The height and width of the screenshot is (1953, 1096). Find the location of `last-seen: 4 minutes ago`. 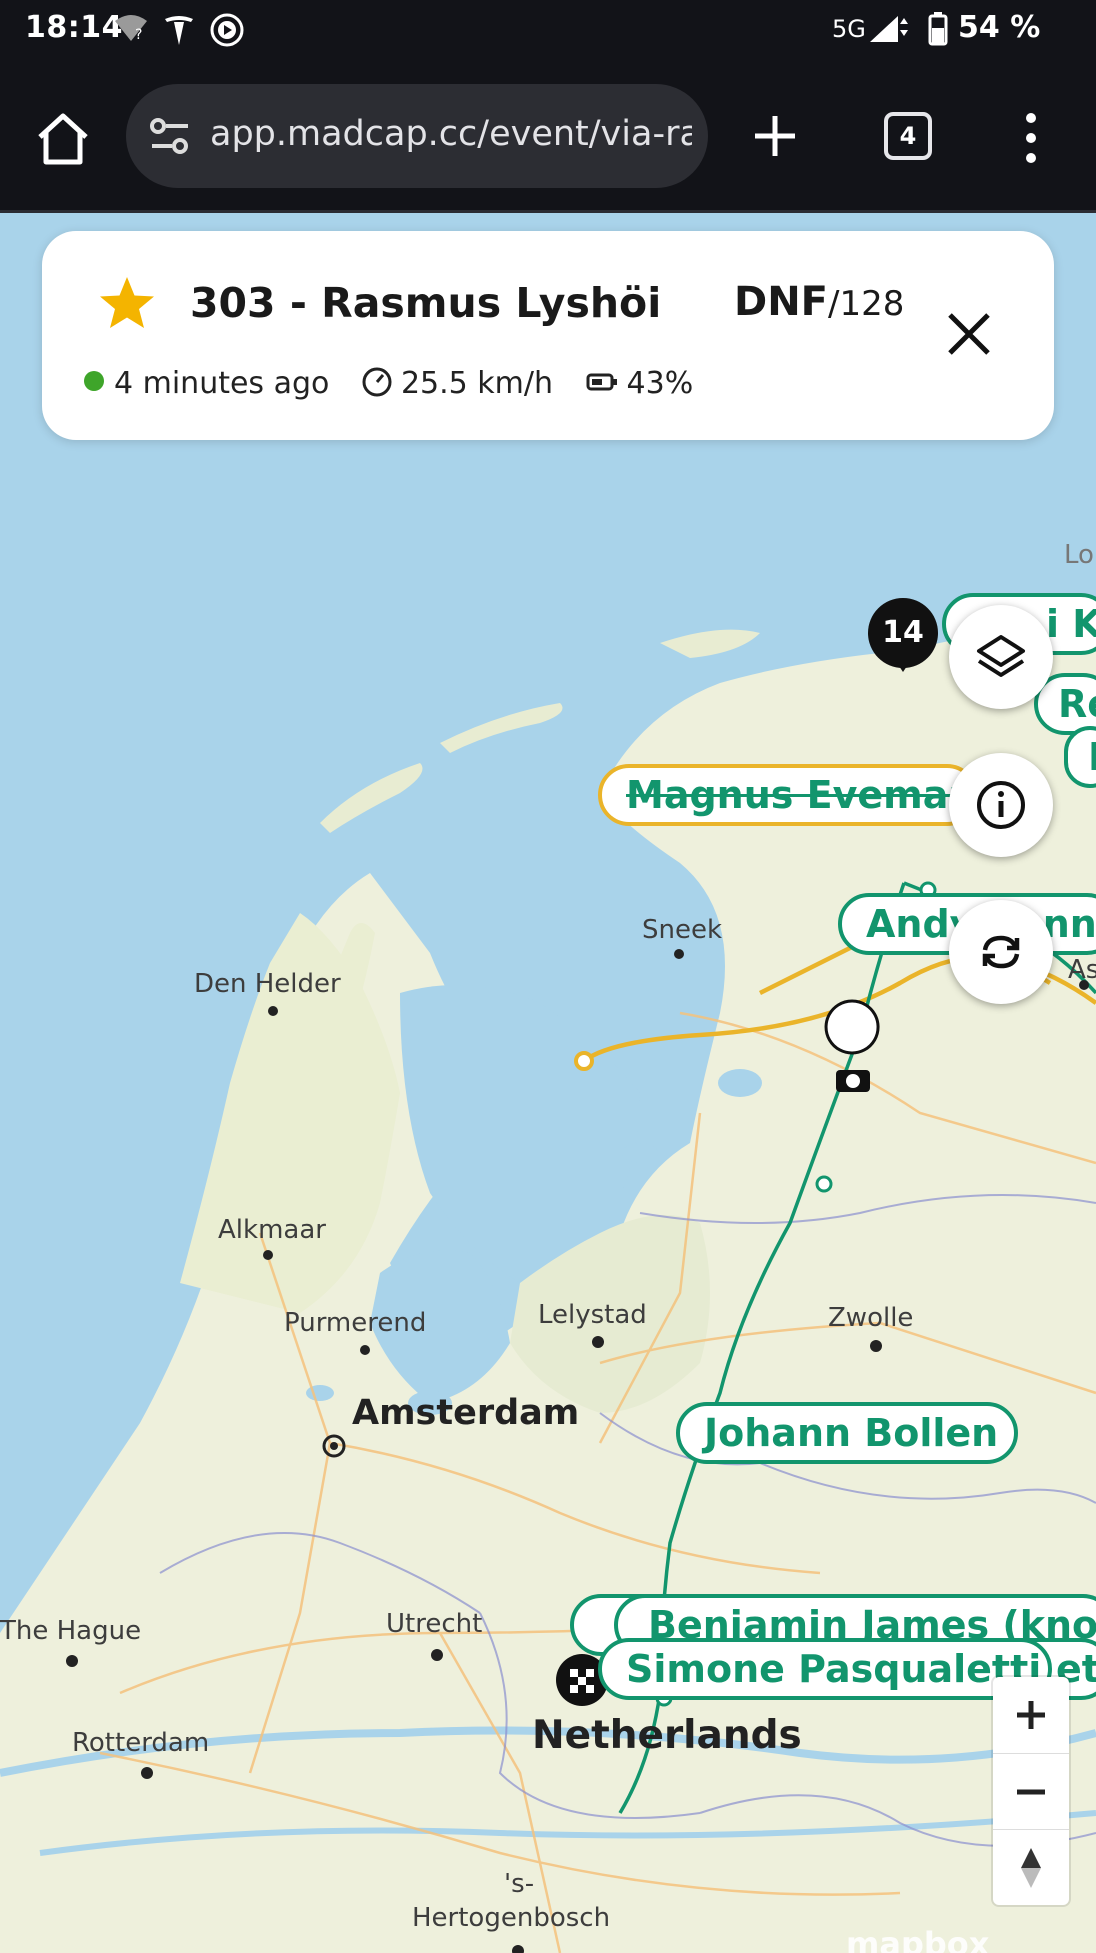

last-seen: 4 minutes ago is located at coordinates (222, 383).